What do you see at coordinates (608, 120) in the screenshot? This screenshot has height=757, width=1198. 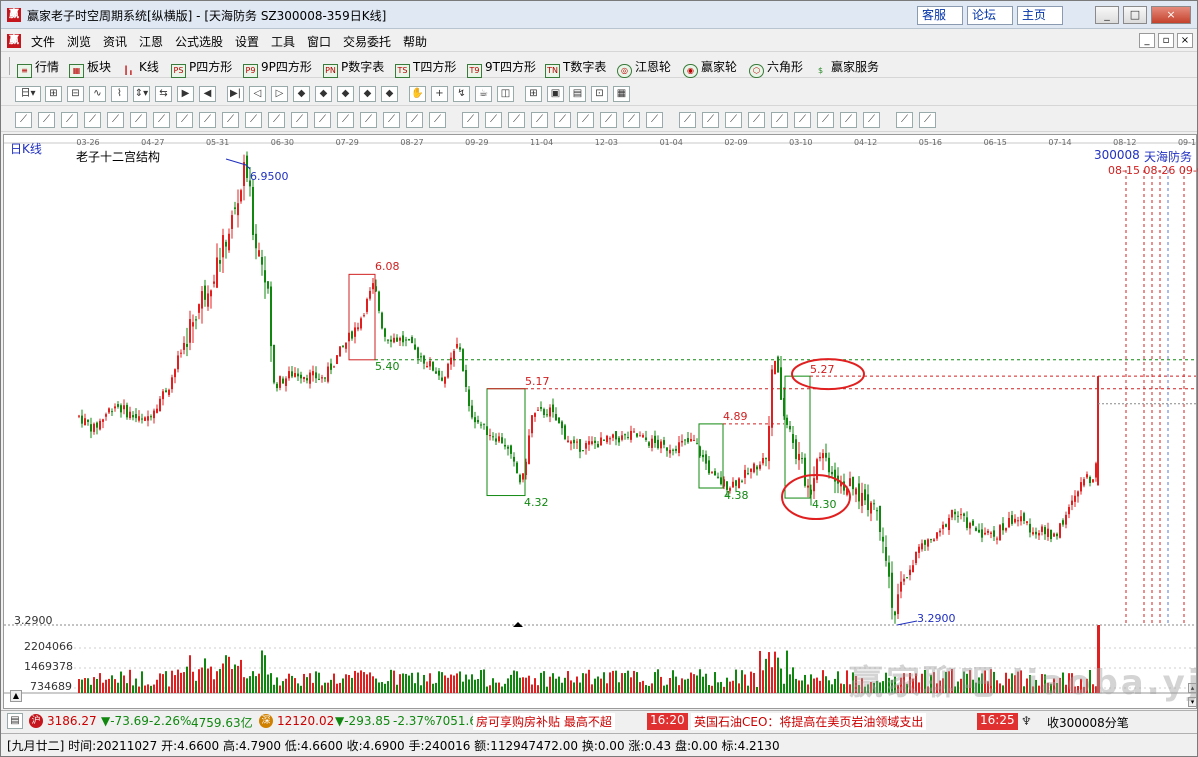 I see `fan3-tool-icon: ⟋` at bounding box center [608, 120].